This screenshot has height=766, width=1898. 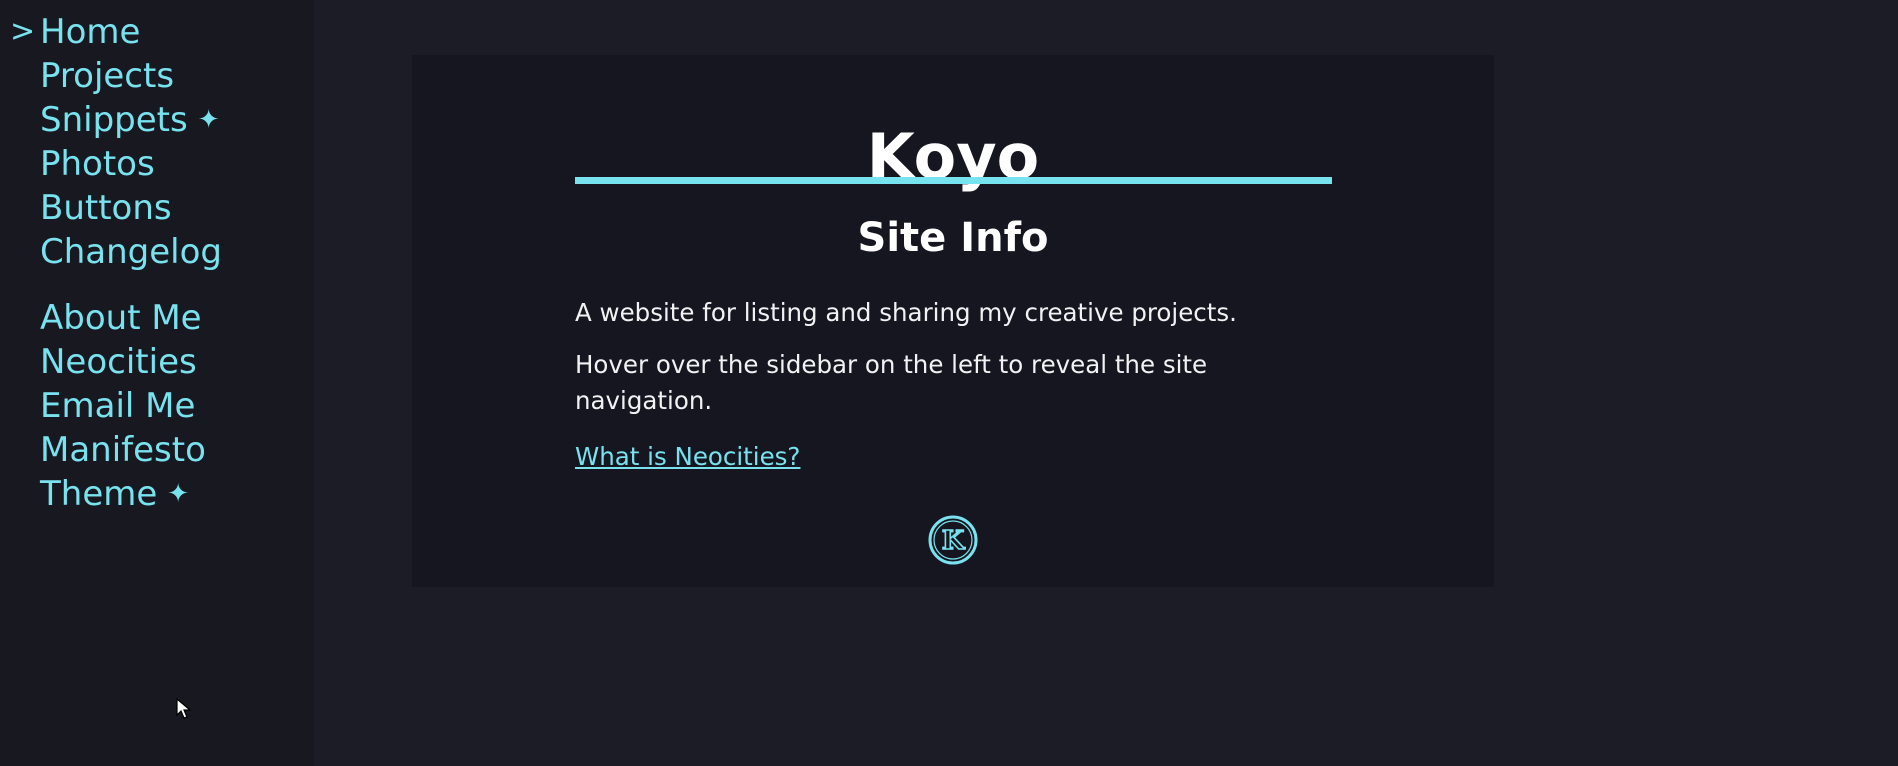 I want to click on sidebar-item-photos: Photos, so click(x=157, y=164).